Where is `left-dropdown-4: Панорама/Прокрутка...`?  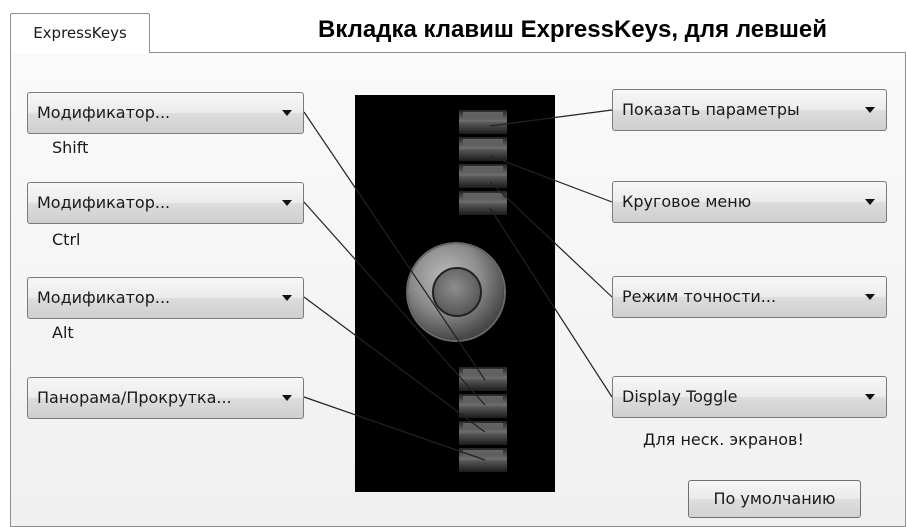
left-dropdown-4: Панорама/Прокрутка... is located at coordinates (165, 398).